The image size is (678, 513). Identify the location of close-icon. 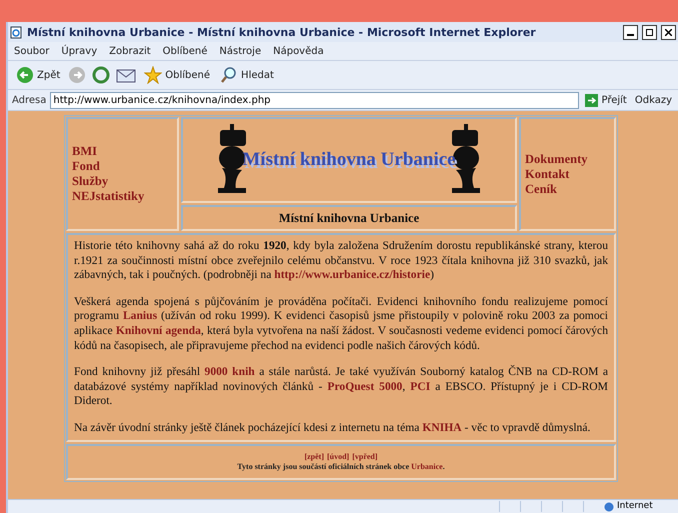
(668, 32).